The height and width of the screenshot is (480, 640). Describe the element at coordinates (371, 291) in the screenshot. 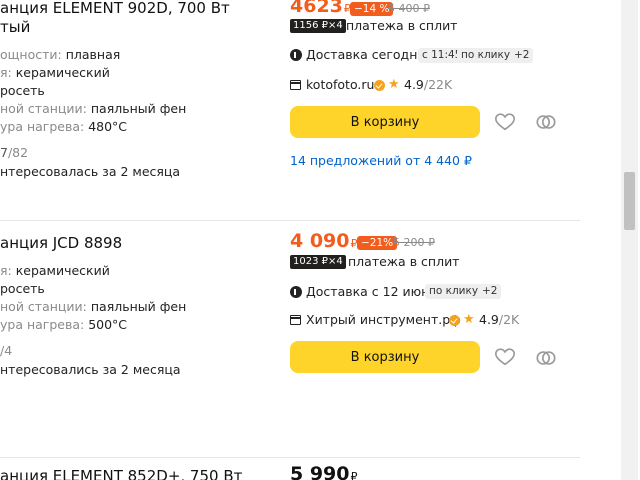

I see `delivery-text: Доставка с 12 июня` at that location.